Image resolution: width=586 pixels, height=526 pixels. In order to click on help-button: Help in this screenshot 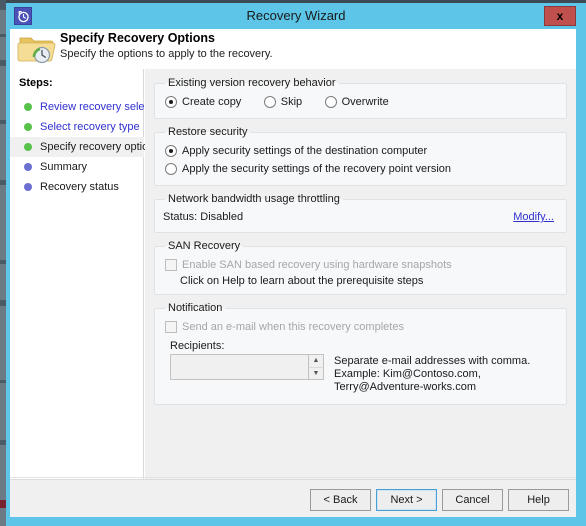, I will do `click(538, 500)`.